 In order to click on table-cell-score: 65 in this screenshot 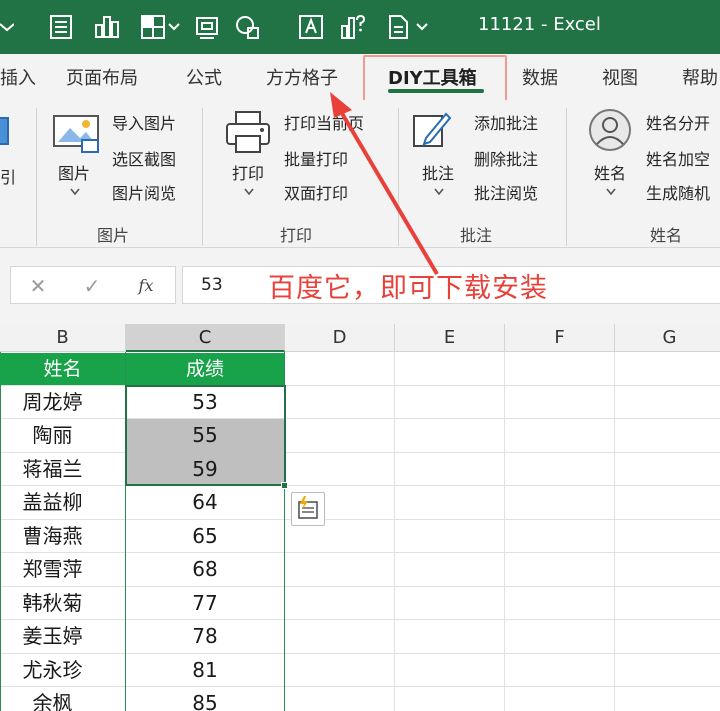, I will do `click(205, 536)`.